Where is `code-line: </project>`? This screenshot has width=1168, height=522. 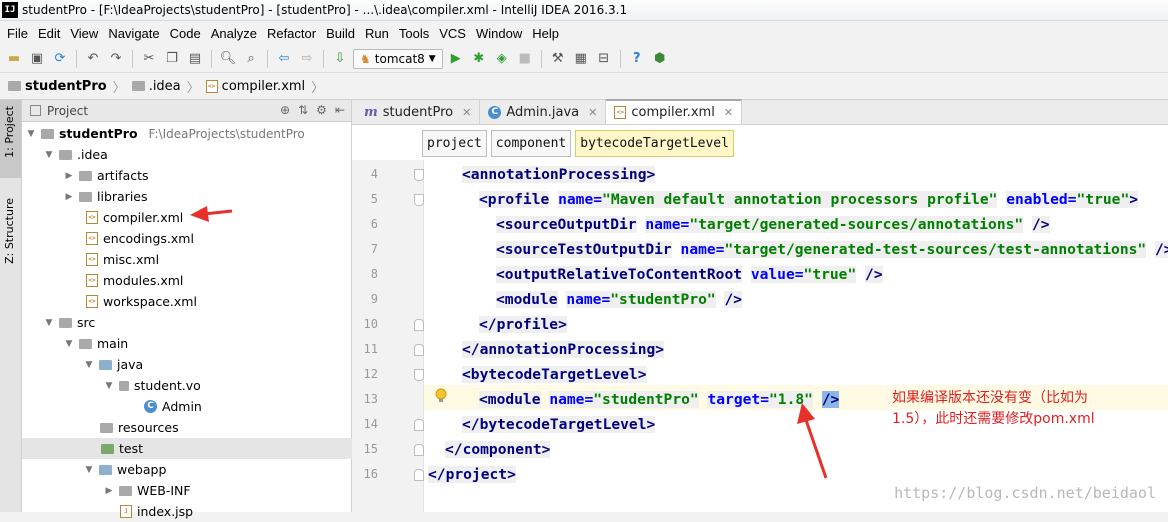 code-line: </project> is located at coordinates (472, 474).